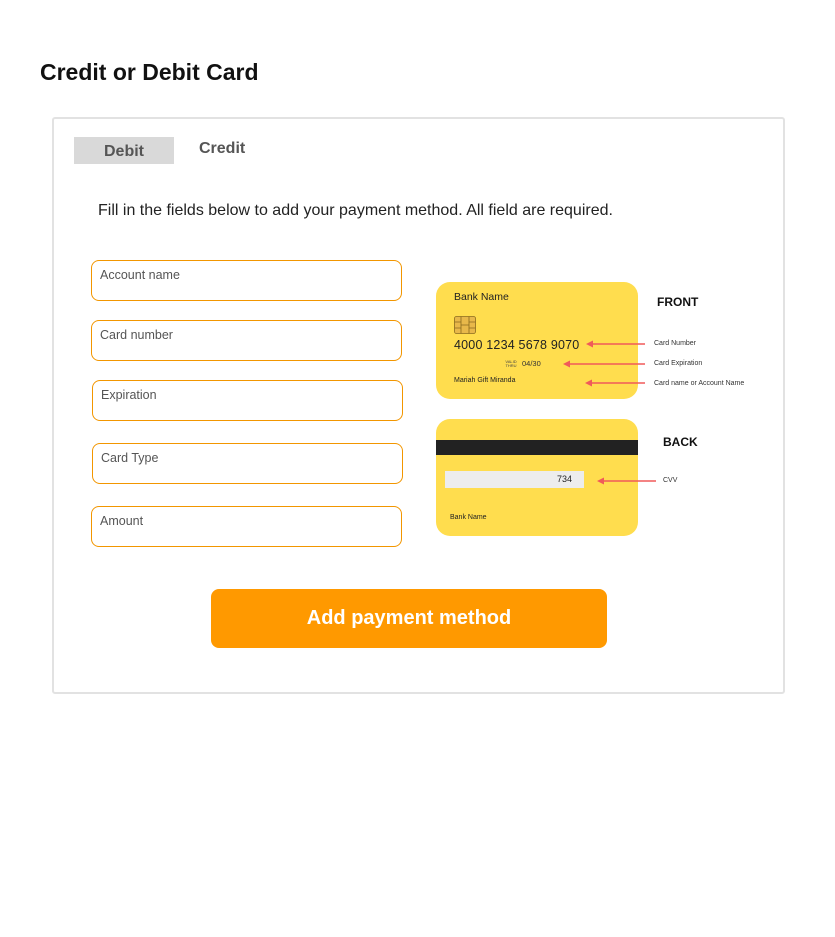 This screenshot has height=937, width=835. Describe the element at coordinates (468, 517) in the screenshot. I see `card-back-bank-name: Bank Name` at that location.